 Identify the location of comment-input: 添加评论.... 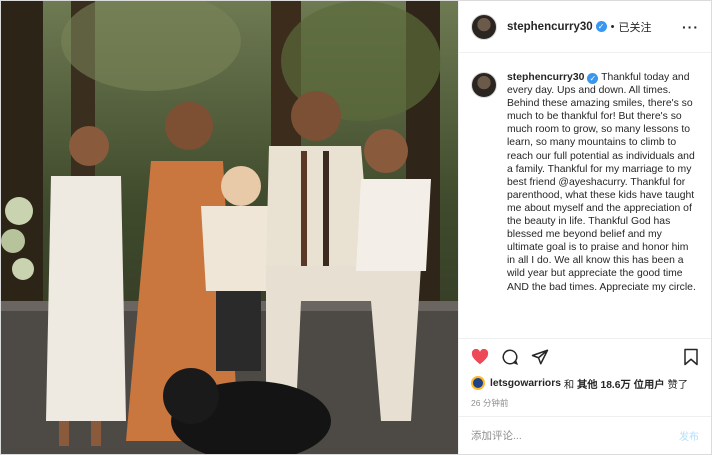
(496, 435).